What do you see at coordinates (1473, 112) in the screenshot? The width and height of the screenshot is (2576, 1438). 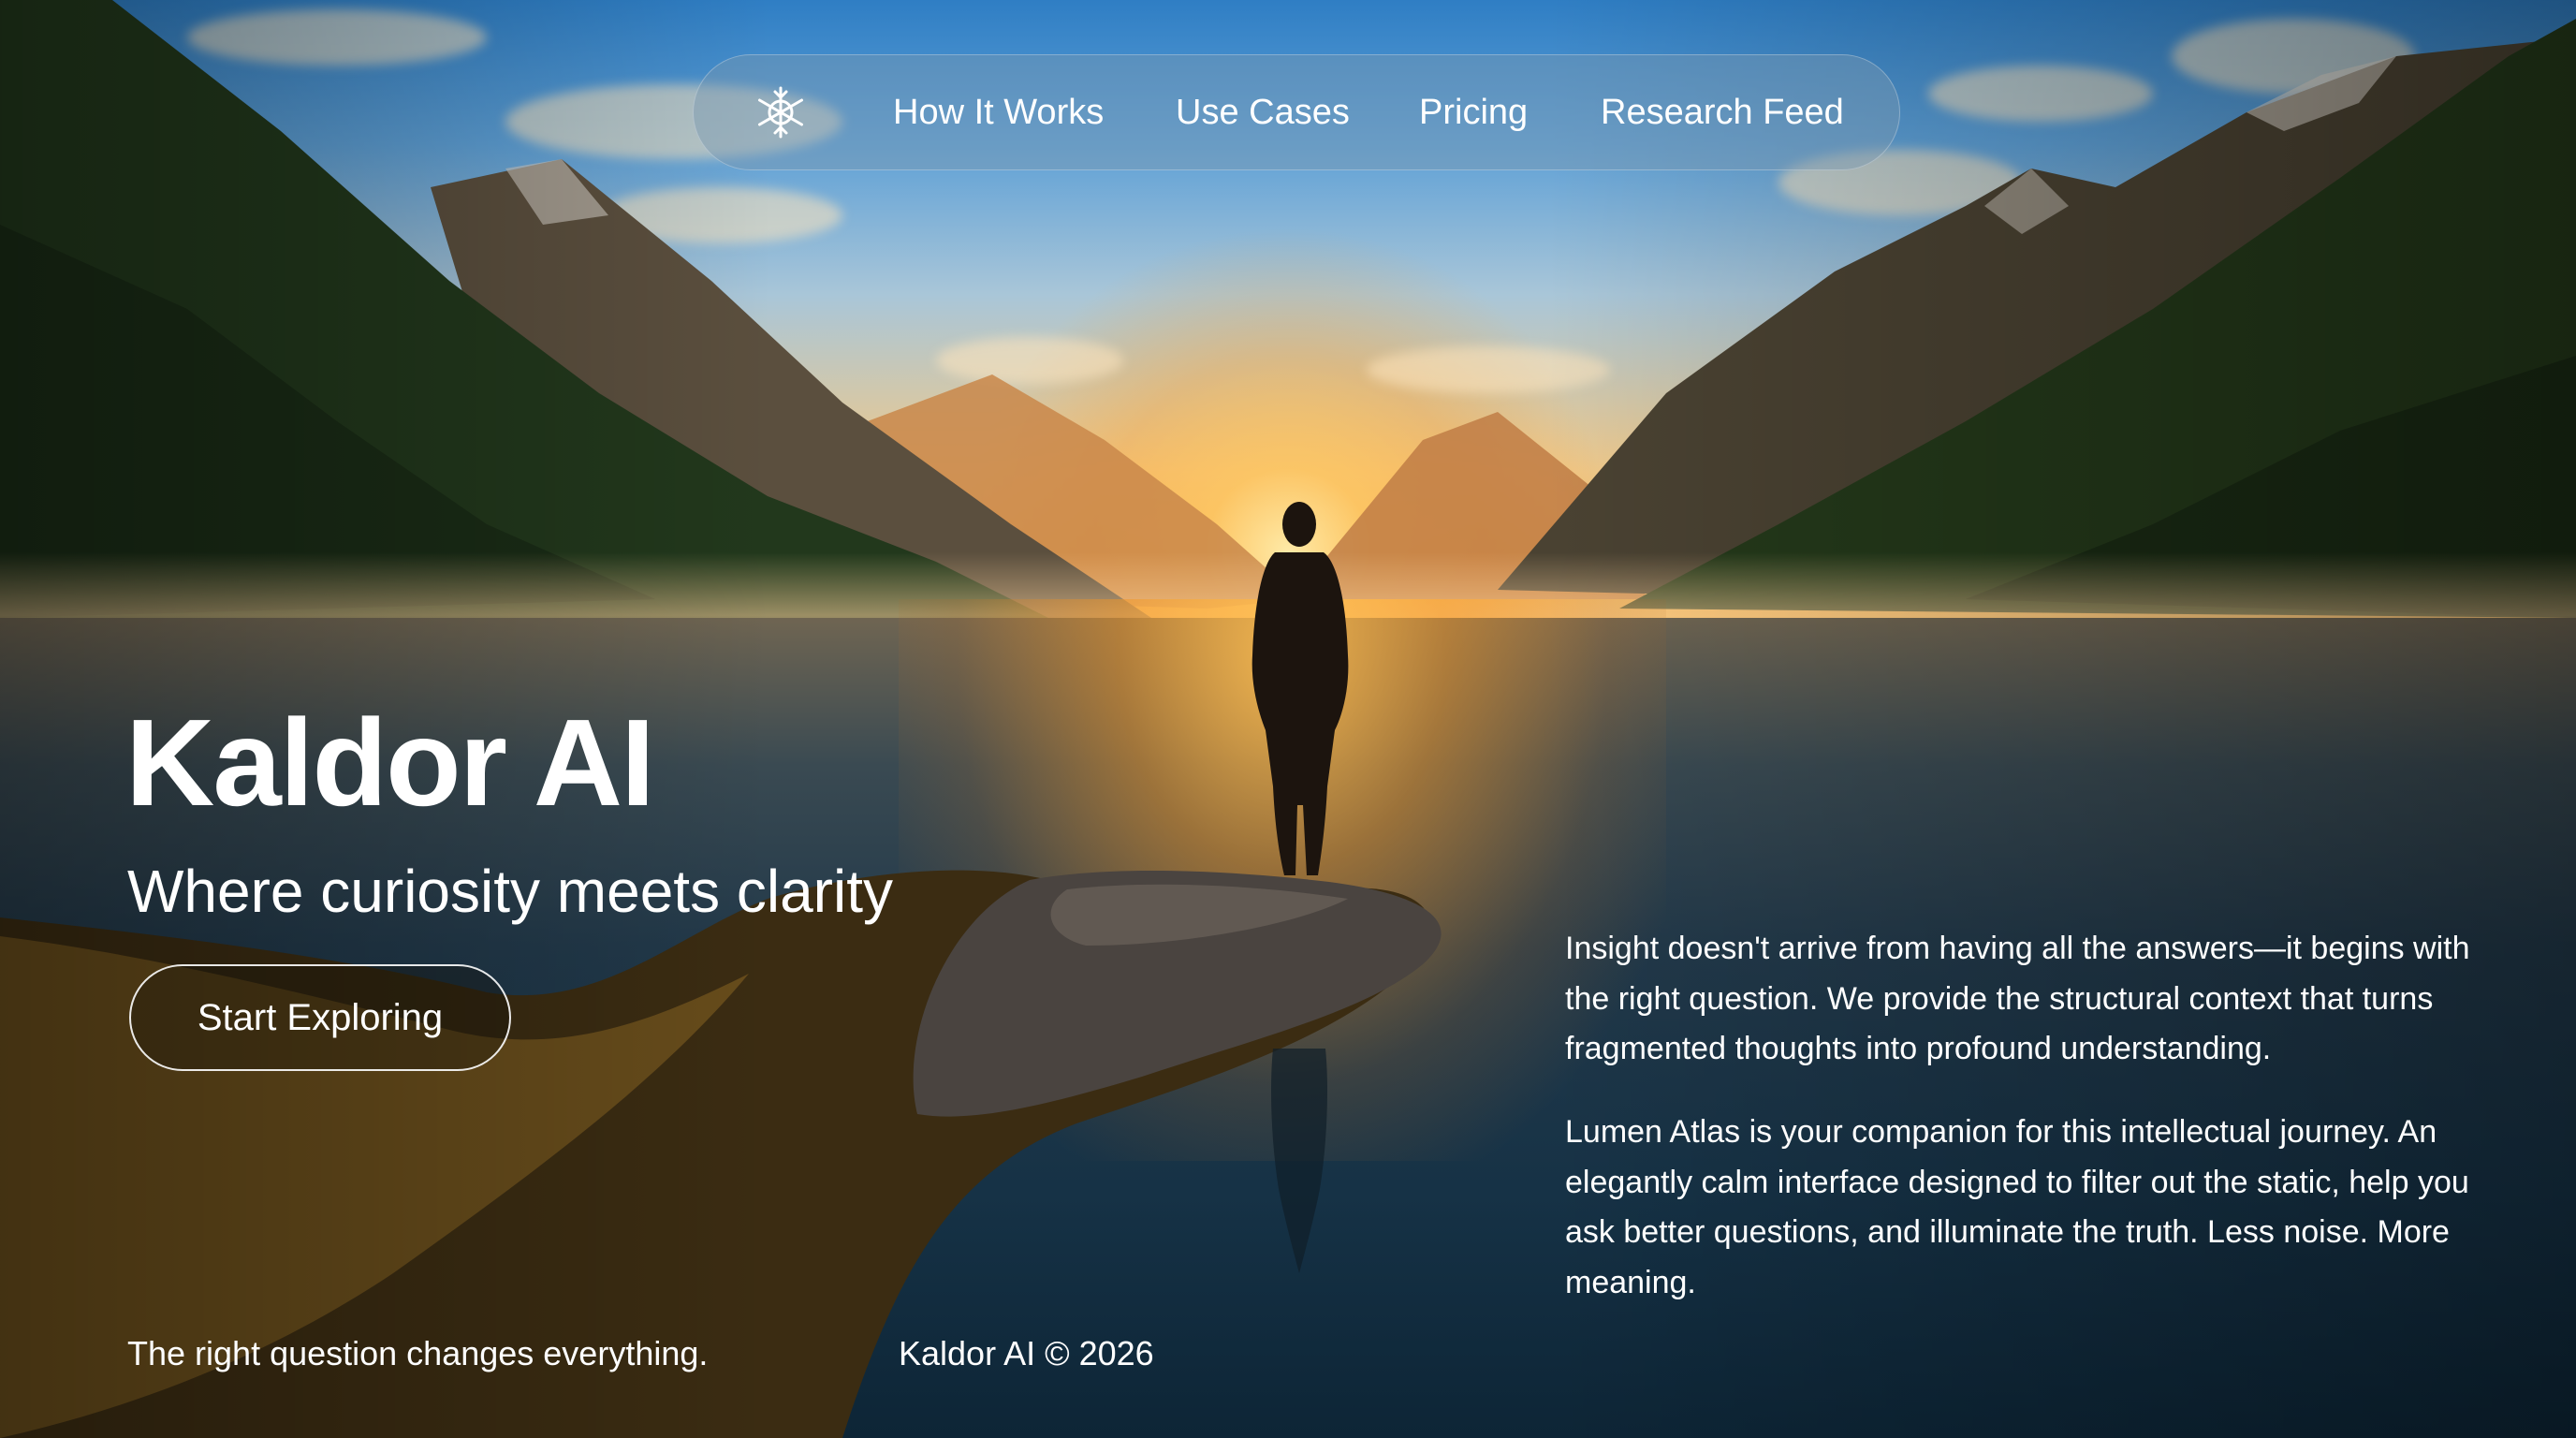 I see `nav-link-pricing: Pricing` at bounding box center [1473, 112].